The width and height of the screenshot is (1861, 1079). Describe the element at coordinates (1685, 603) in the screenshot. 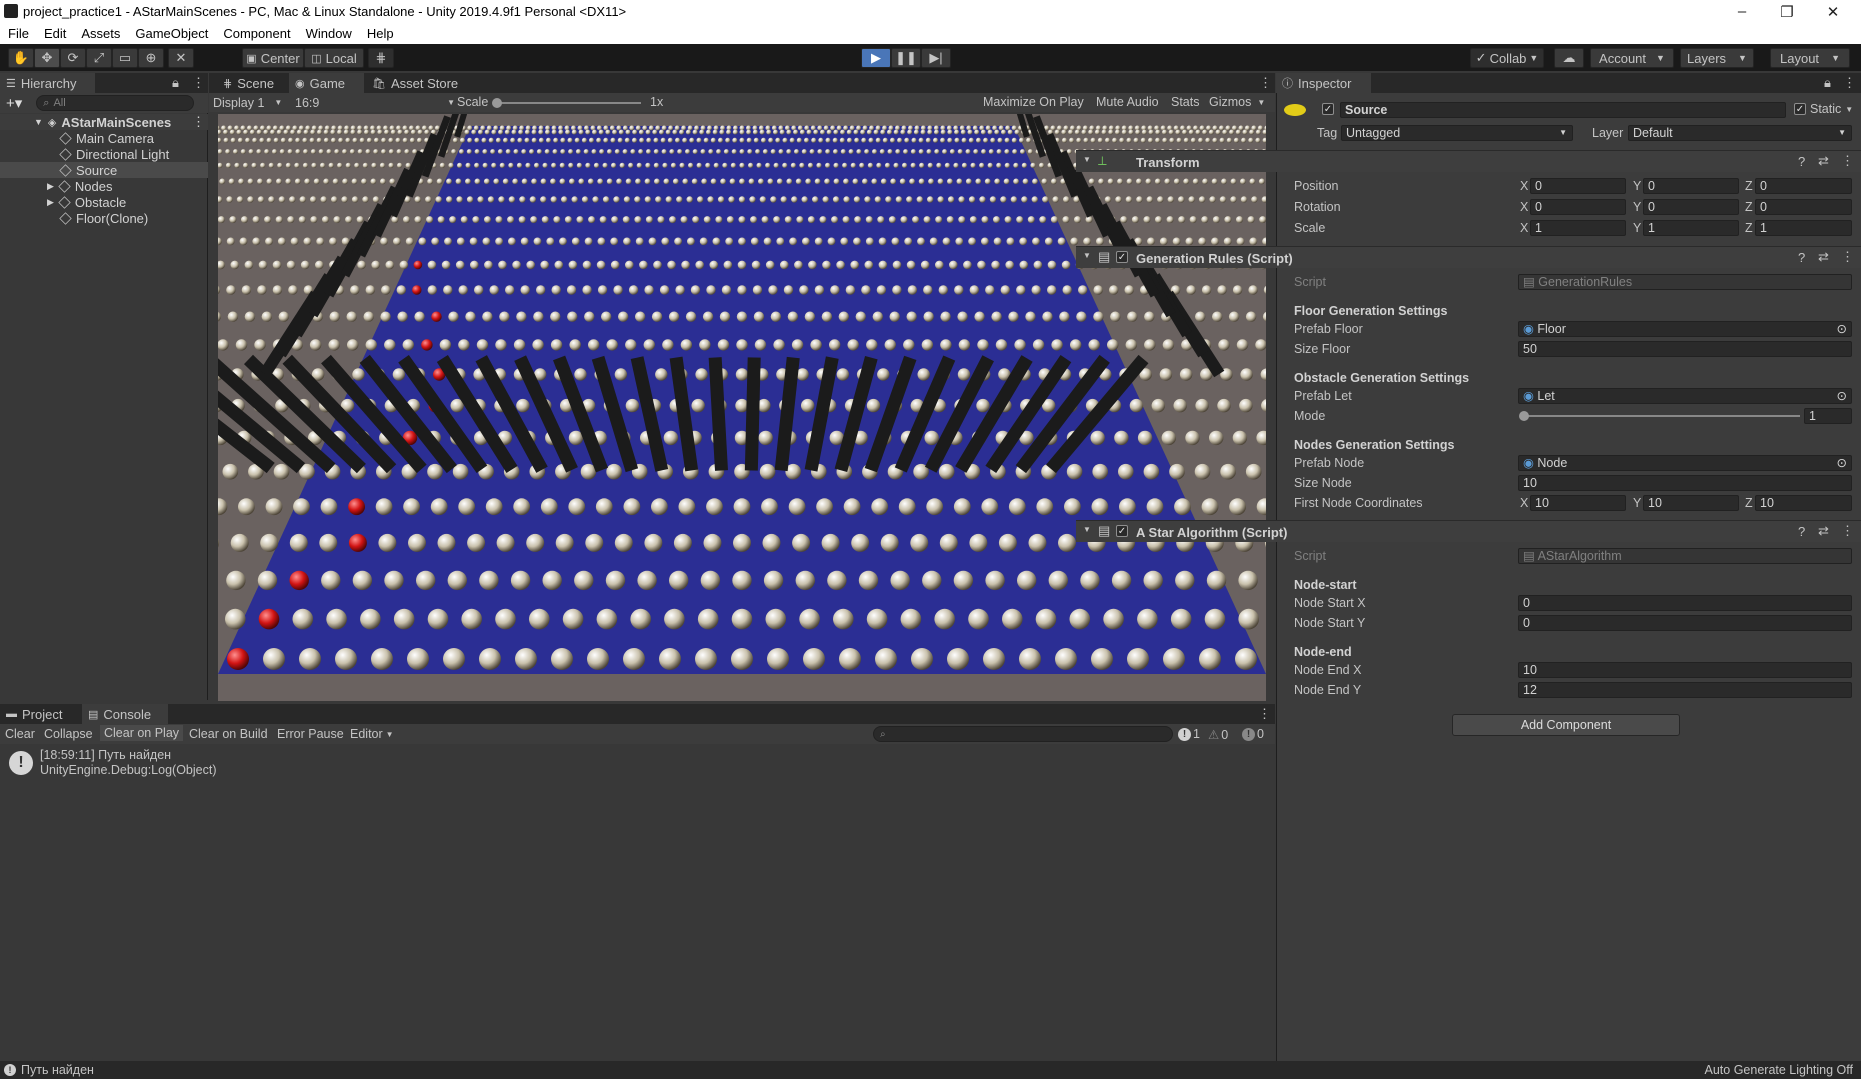

I see `node-start-x-field: 0` at that location.